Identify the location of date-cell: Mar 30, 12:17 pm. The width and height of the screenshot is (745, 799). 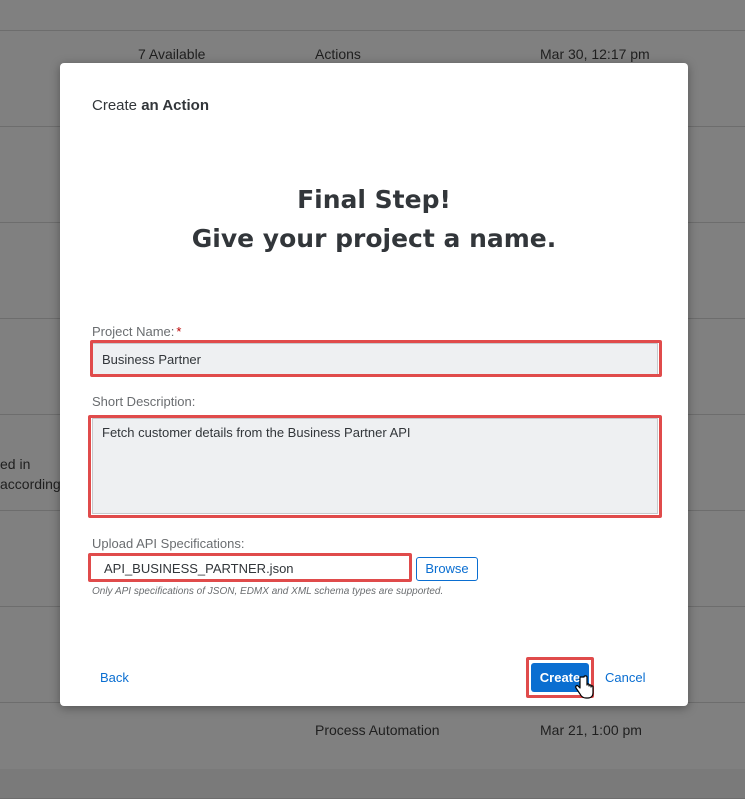
(595, 54).